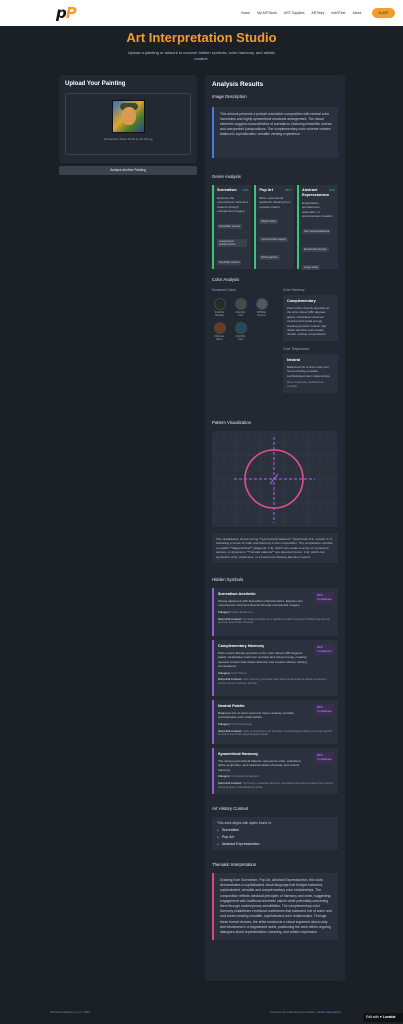 Image resolution: width=403 pixels, height=1024 pixels. What do you see at coordinates (315, 249) in the screenshot?
I see `genre-tag: Emotional intensity` at bounding box center [315, 249].